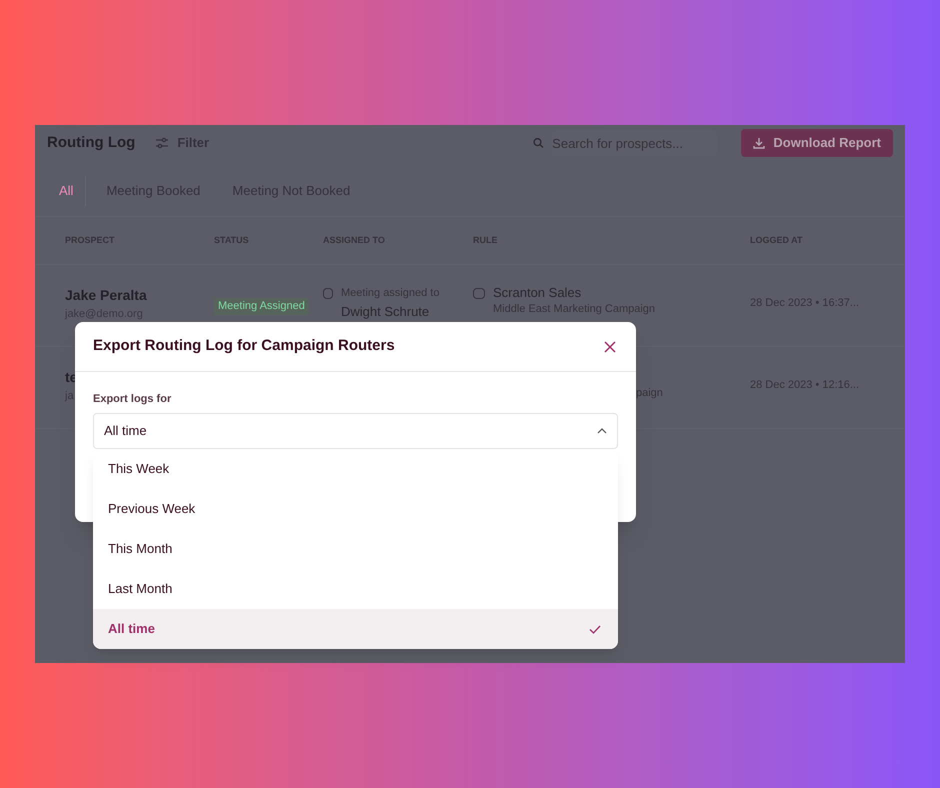  Describe the element at coordinates (244, 346) in the screenshot. I see `dialog-title: Export Routing Log for Campaign Routers` at that location.